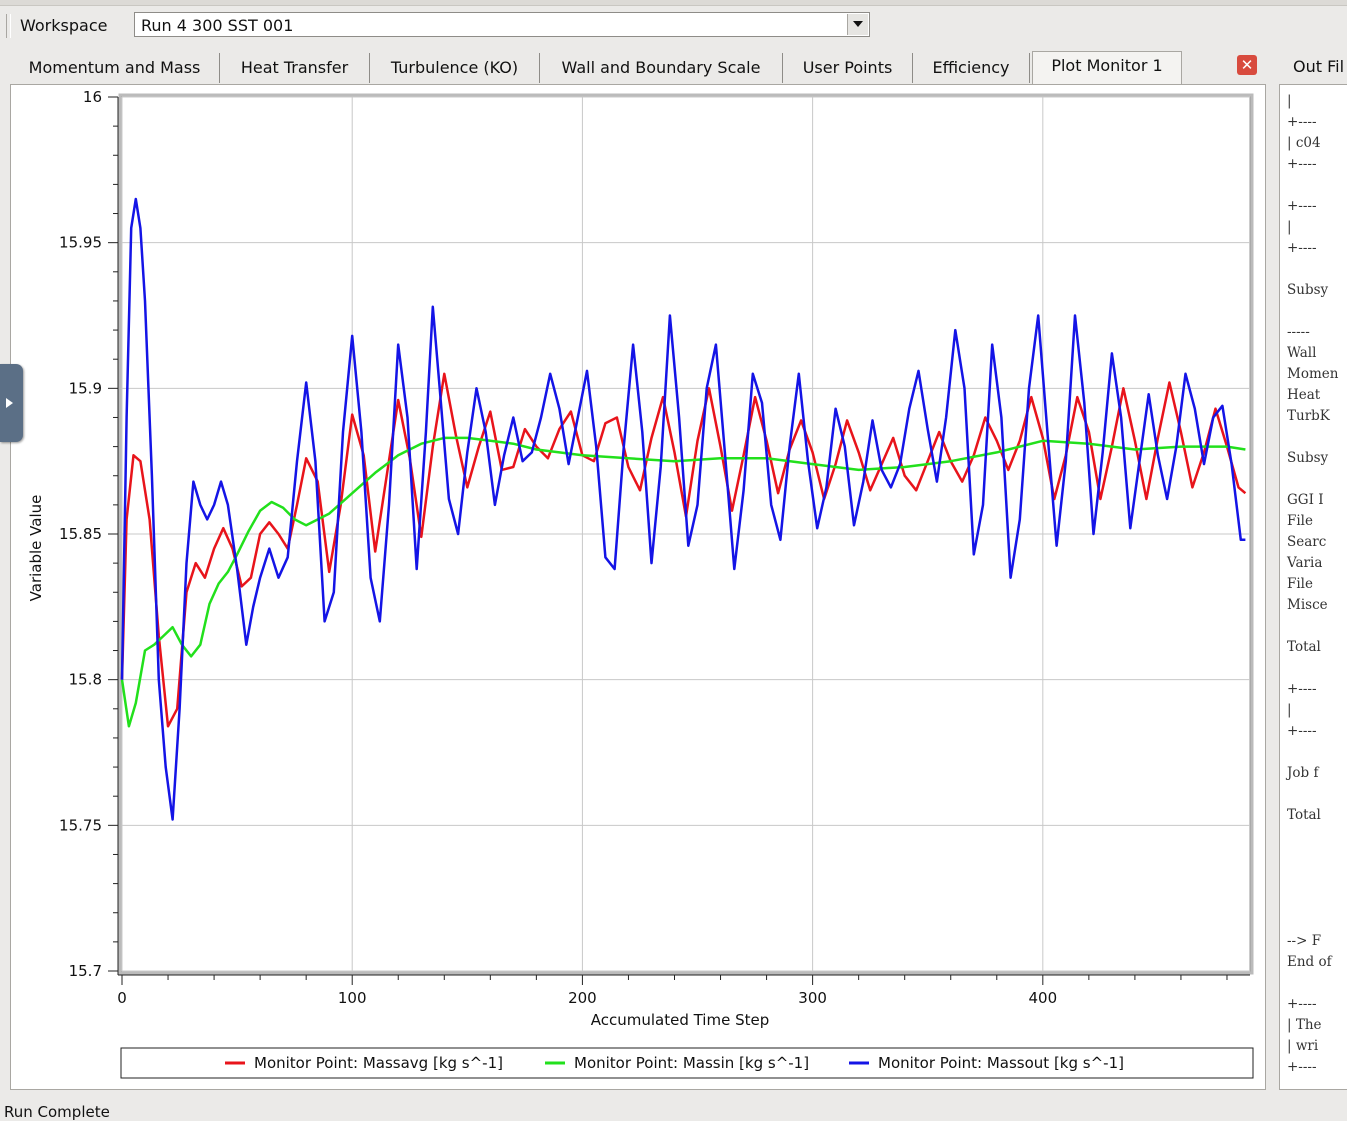 This screenshot has height=1121, width=1347. I want to click on y-axis-label: Variable Value, so click(36, 548).